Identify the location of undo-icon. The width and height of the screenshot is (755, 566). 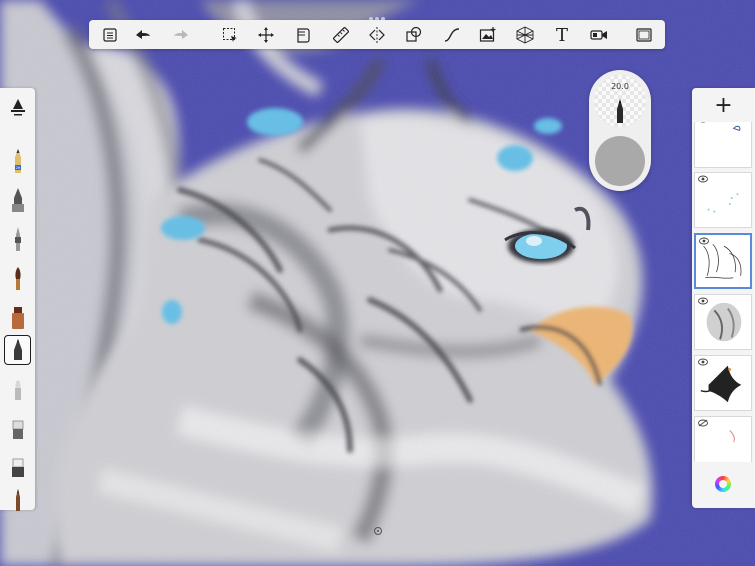
(143, 35).